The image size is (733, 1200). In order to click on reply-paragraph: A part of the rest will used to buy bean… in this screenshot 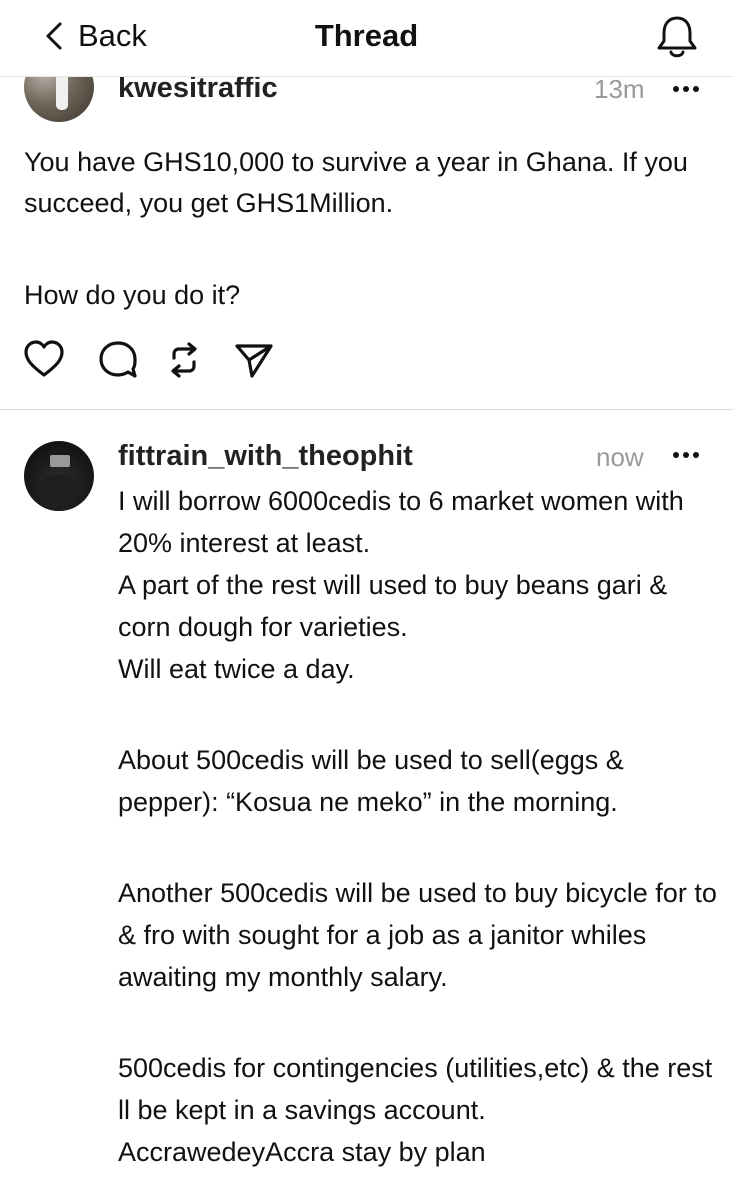, I will do `click(393, 606)`.